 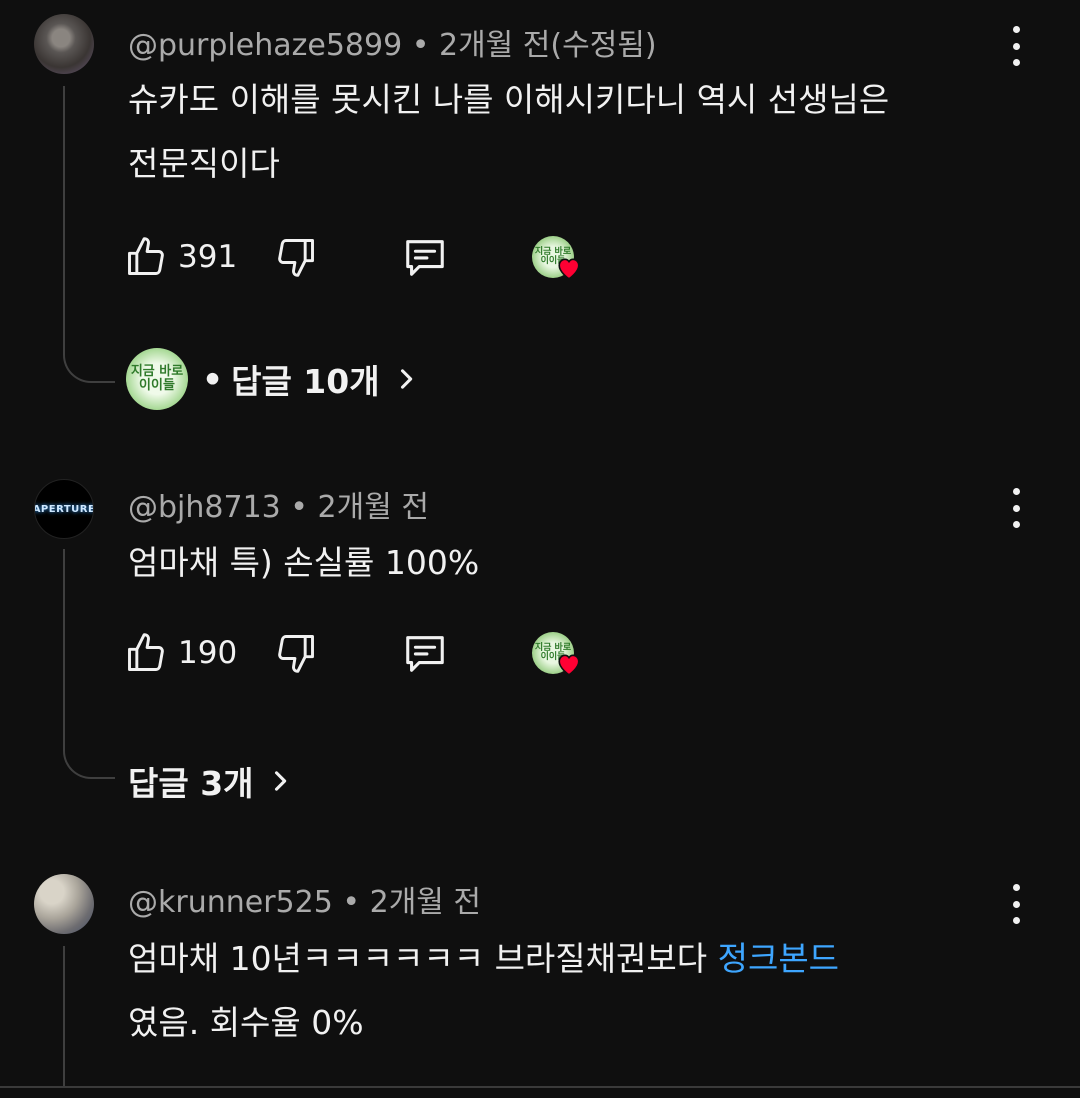 What do you see at coordinates (364, 653) in the screenshot?
I see `comment-actions: 190 지금 바로 이이들` at bounding box center [364, 653].